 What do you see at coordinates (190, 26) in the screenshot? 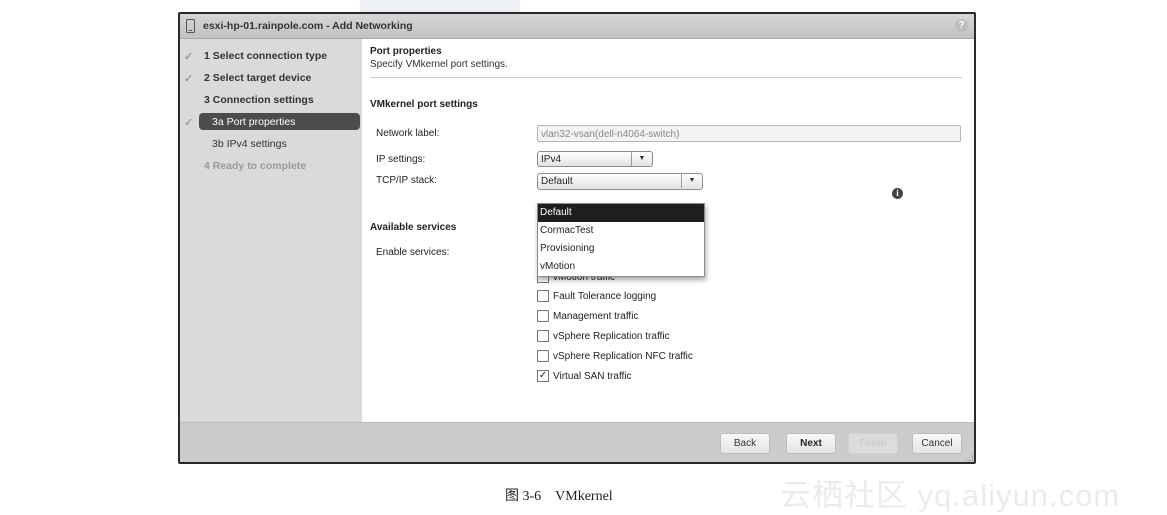
I see `host-icon` at bounding box center [190, 26].